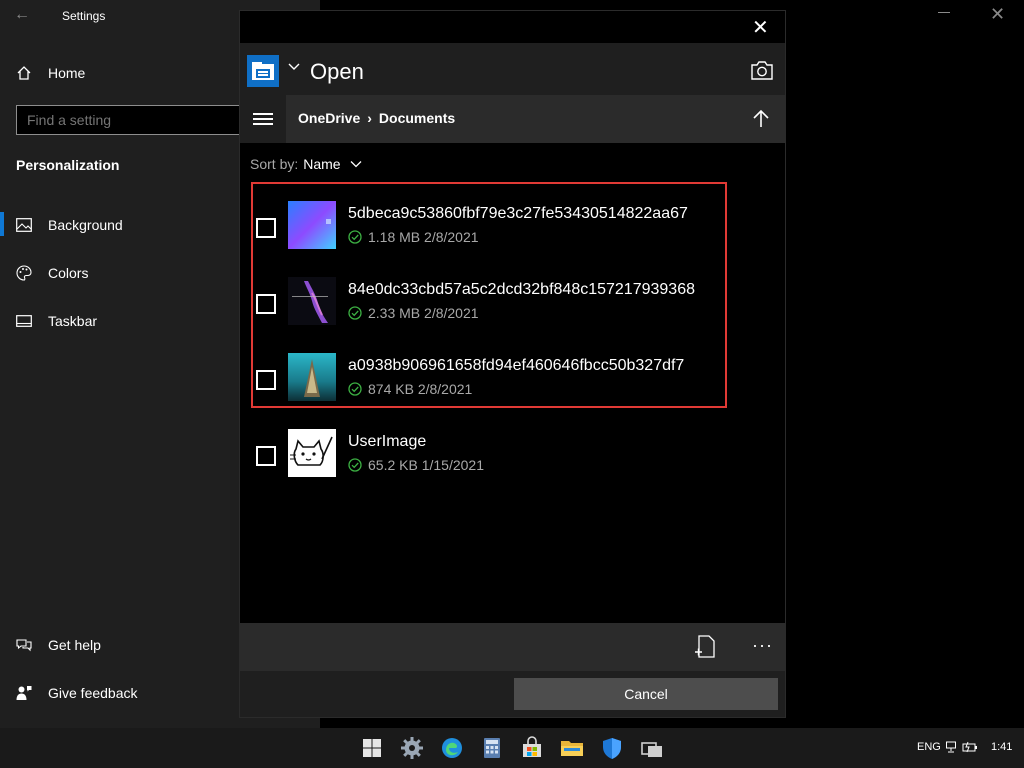  Describe the element at coordinates (612, 748) in the screenshot. I see `security-shield-icon` at that location.